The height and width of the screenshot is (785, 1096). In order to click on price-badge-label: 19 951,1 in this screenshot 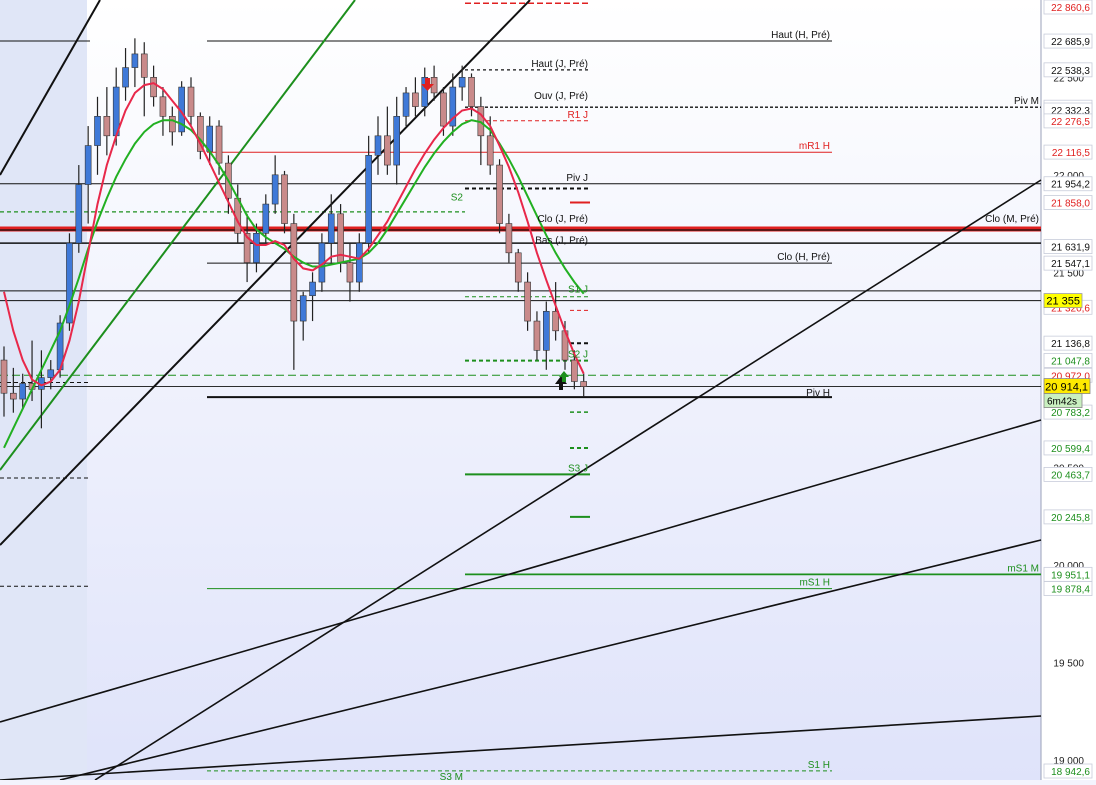, I will do `click(1070, 575)`.